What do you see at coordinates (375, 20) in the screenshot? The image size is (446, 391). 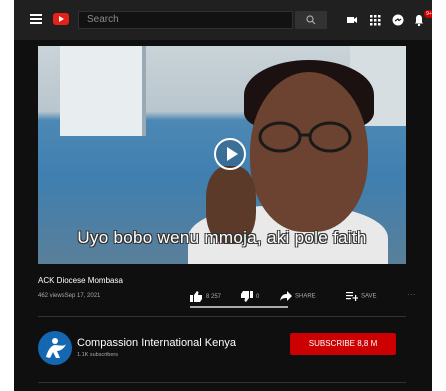 I see `apps-grid-icon` at bounding box center [375, 20].